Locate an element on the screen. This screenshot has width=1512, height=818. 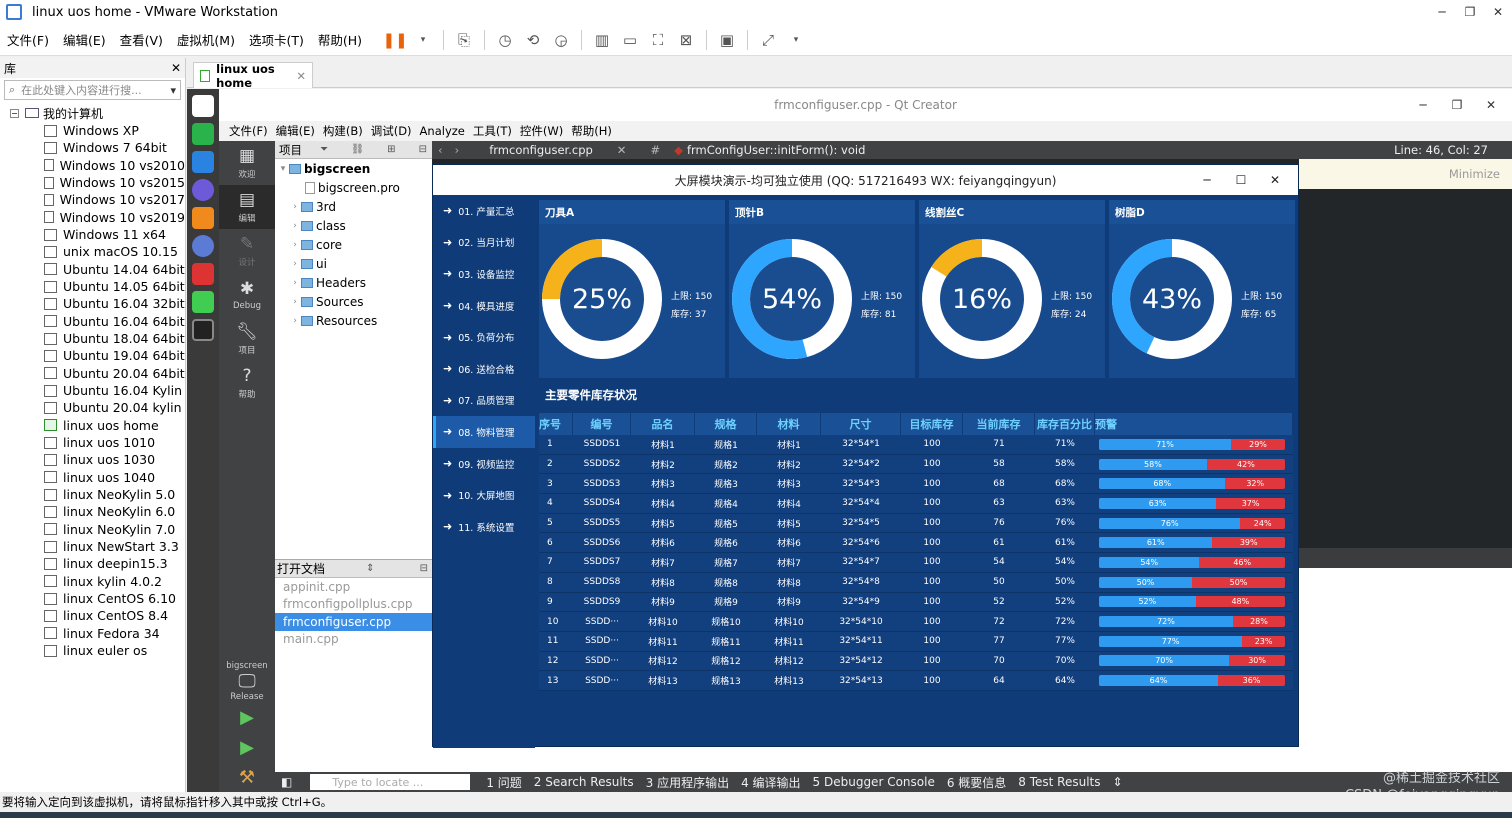
qt-menu-file: 文件(F) is located at coordinates (248, 131).